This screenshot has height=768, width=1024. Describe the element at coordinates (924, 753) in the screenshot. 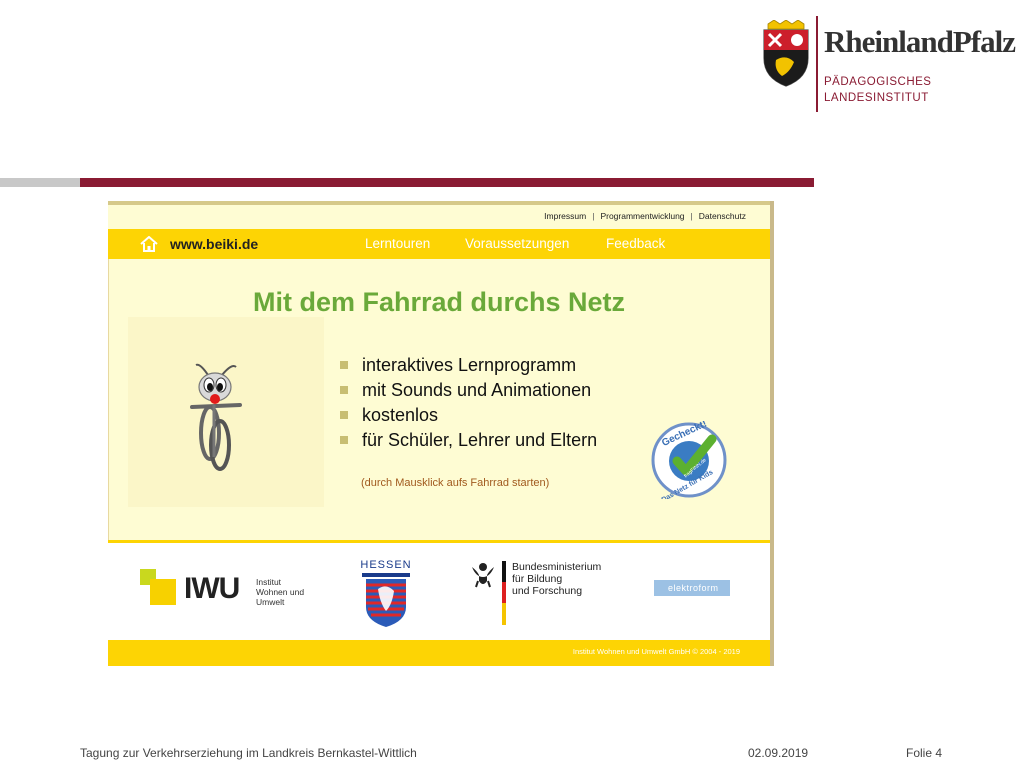

I see `footer-slide-number: Folie 4` at that location.